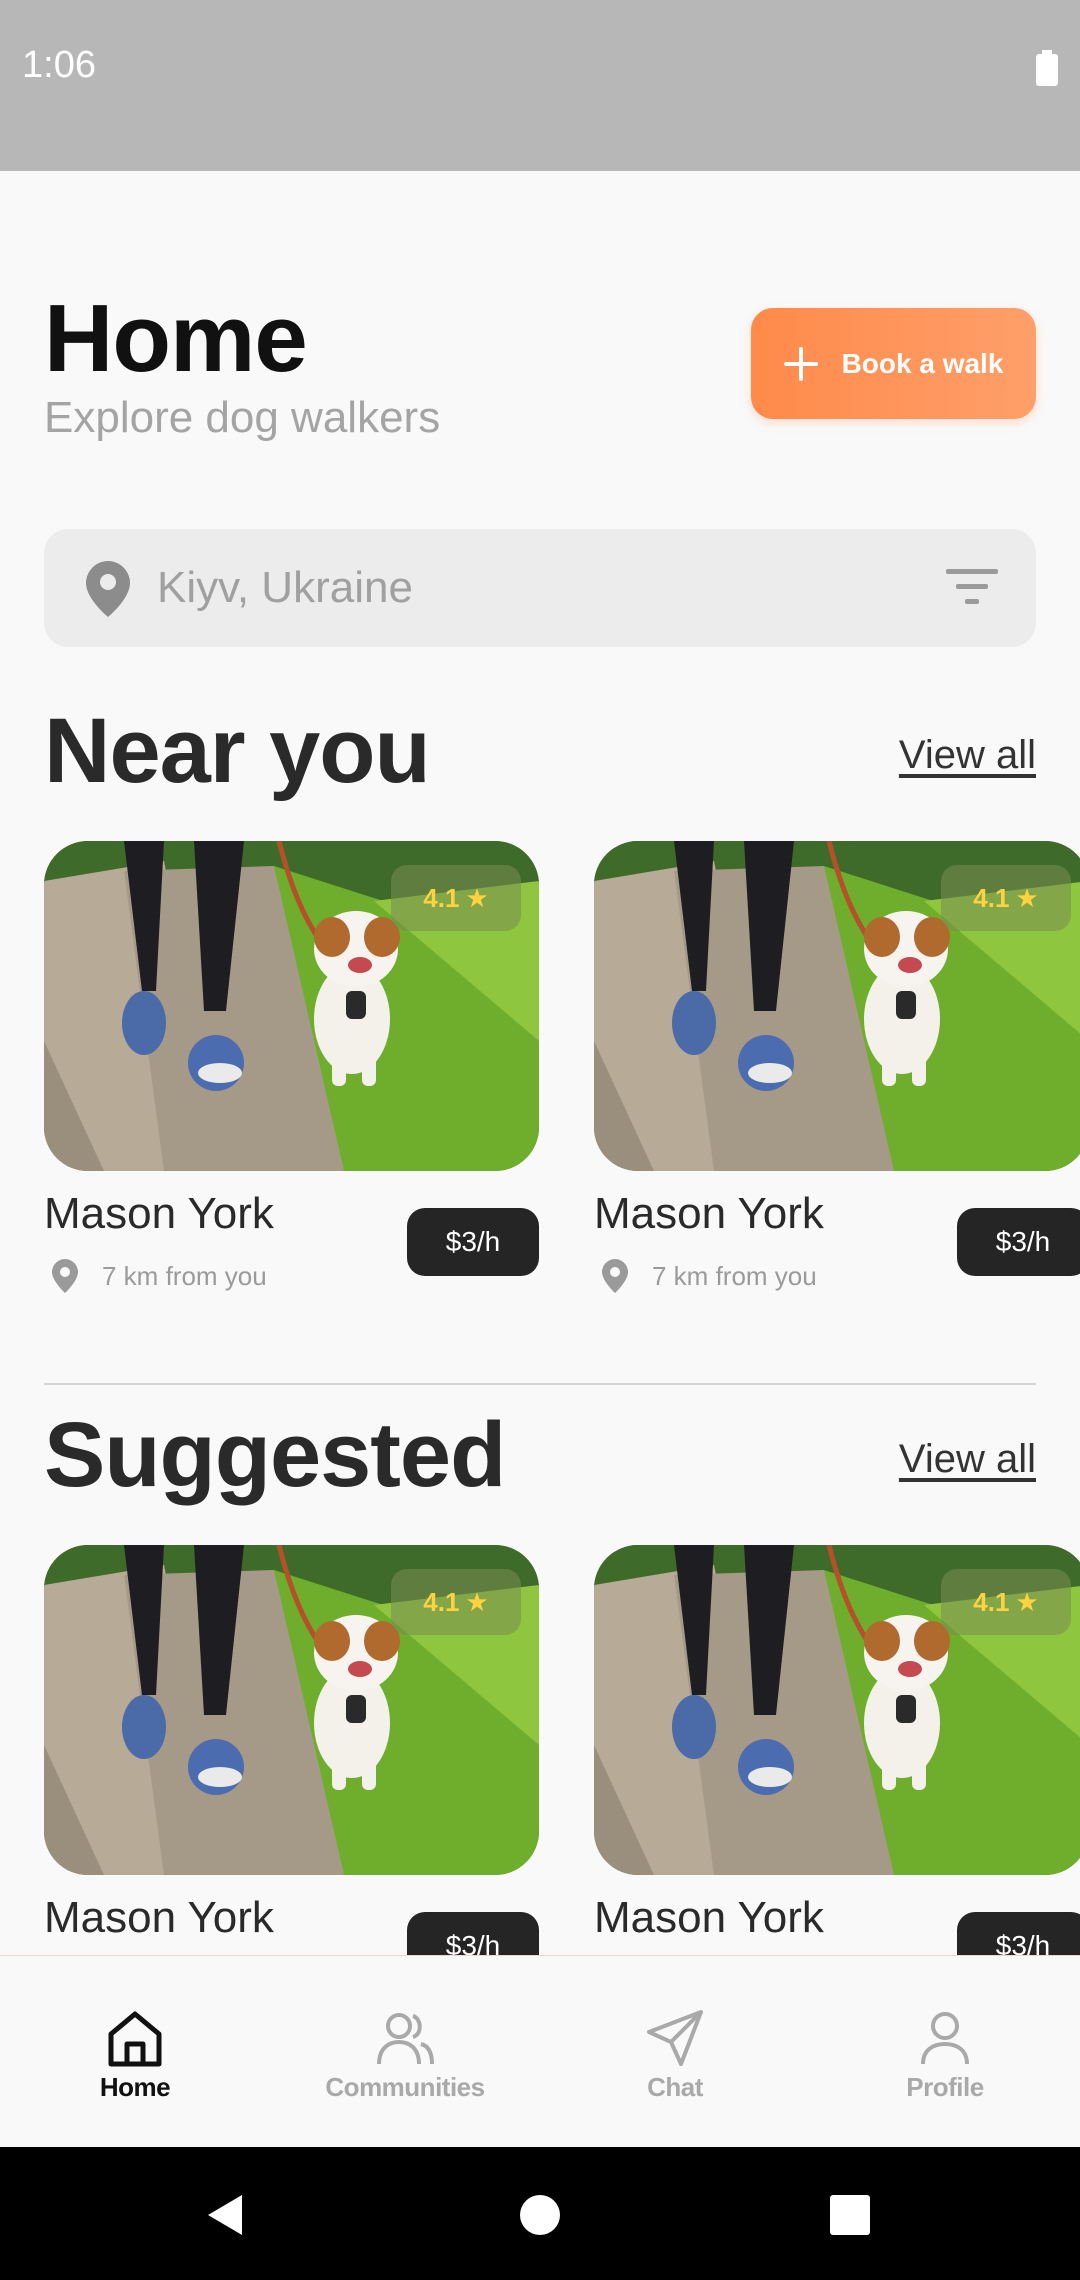 The height and width of the screenshot is (2280, 1080). What do you see at coordinates (675, 2038) in the screenshot?
I see `send-icon` at bounding box center [675, 2038].